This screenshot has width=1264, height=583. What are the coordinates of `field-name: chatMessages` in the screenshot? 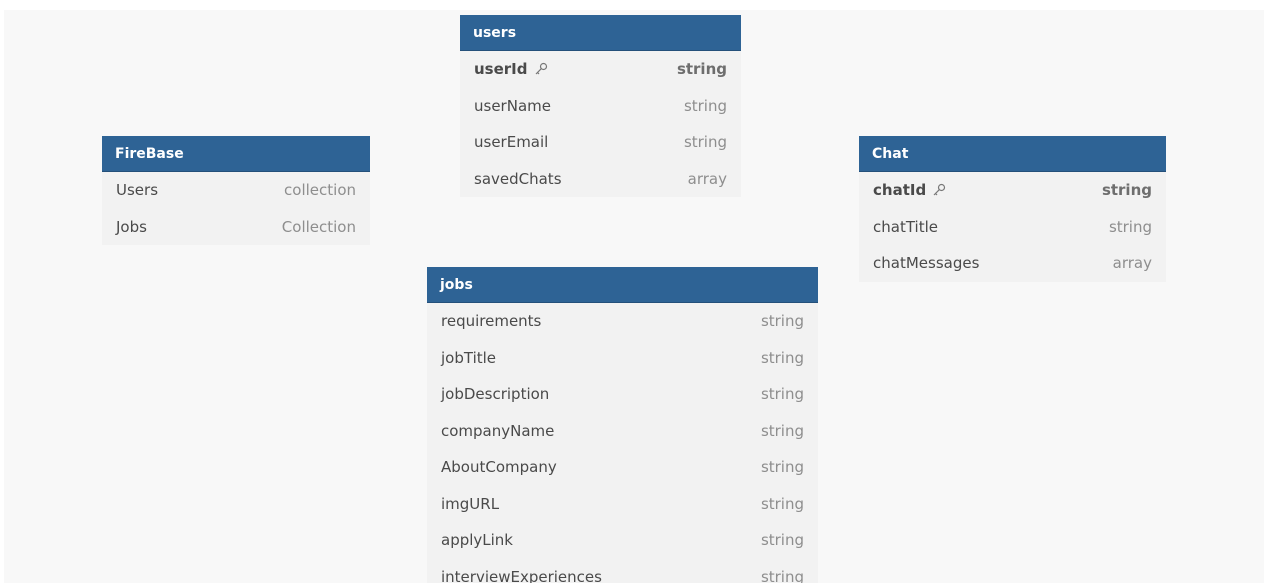 It's located at (926, 263).